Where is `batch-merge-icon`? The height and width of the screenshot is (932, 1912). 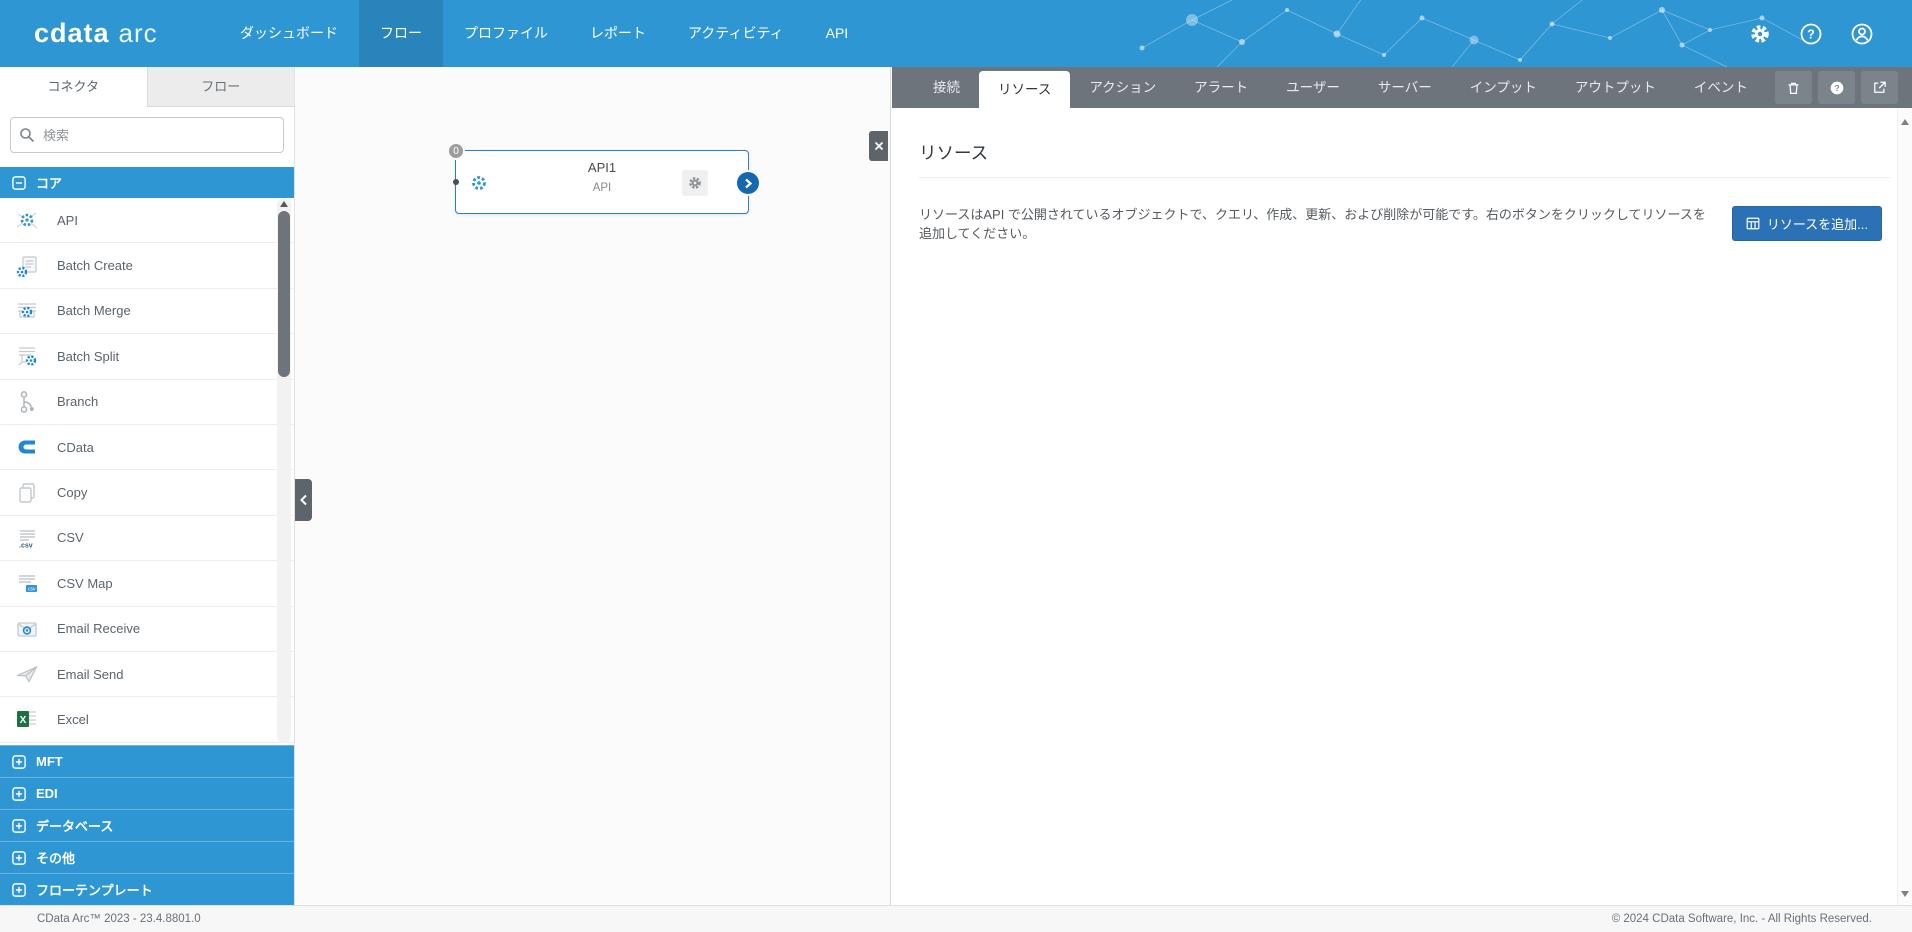
batch-merge-icon is located at coordinates (26, 310).